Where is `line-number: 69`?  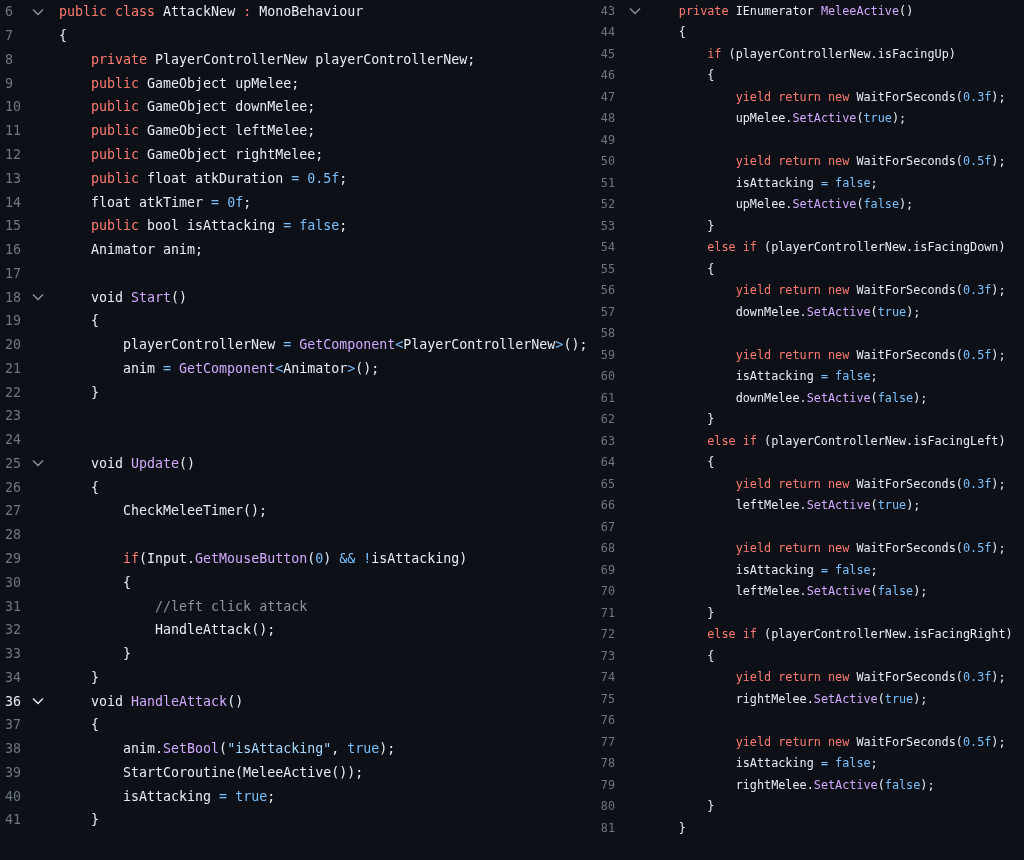
line-number: 69 is located at coordinates (608, 569).